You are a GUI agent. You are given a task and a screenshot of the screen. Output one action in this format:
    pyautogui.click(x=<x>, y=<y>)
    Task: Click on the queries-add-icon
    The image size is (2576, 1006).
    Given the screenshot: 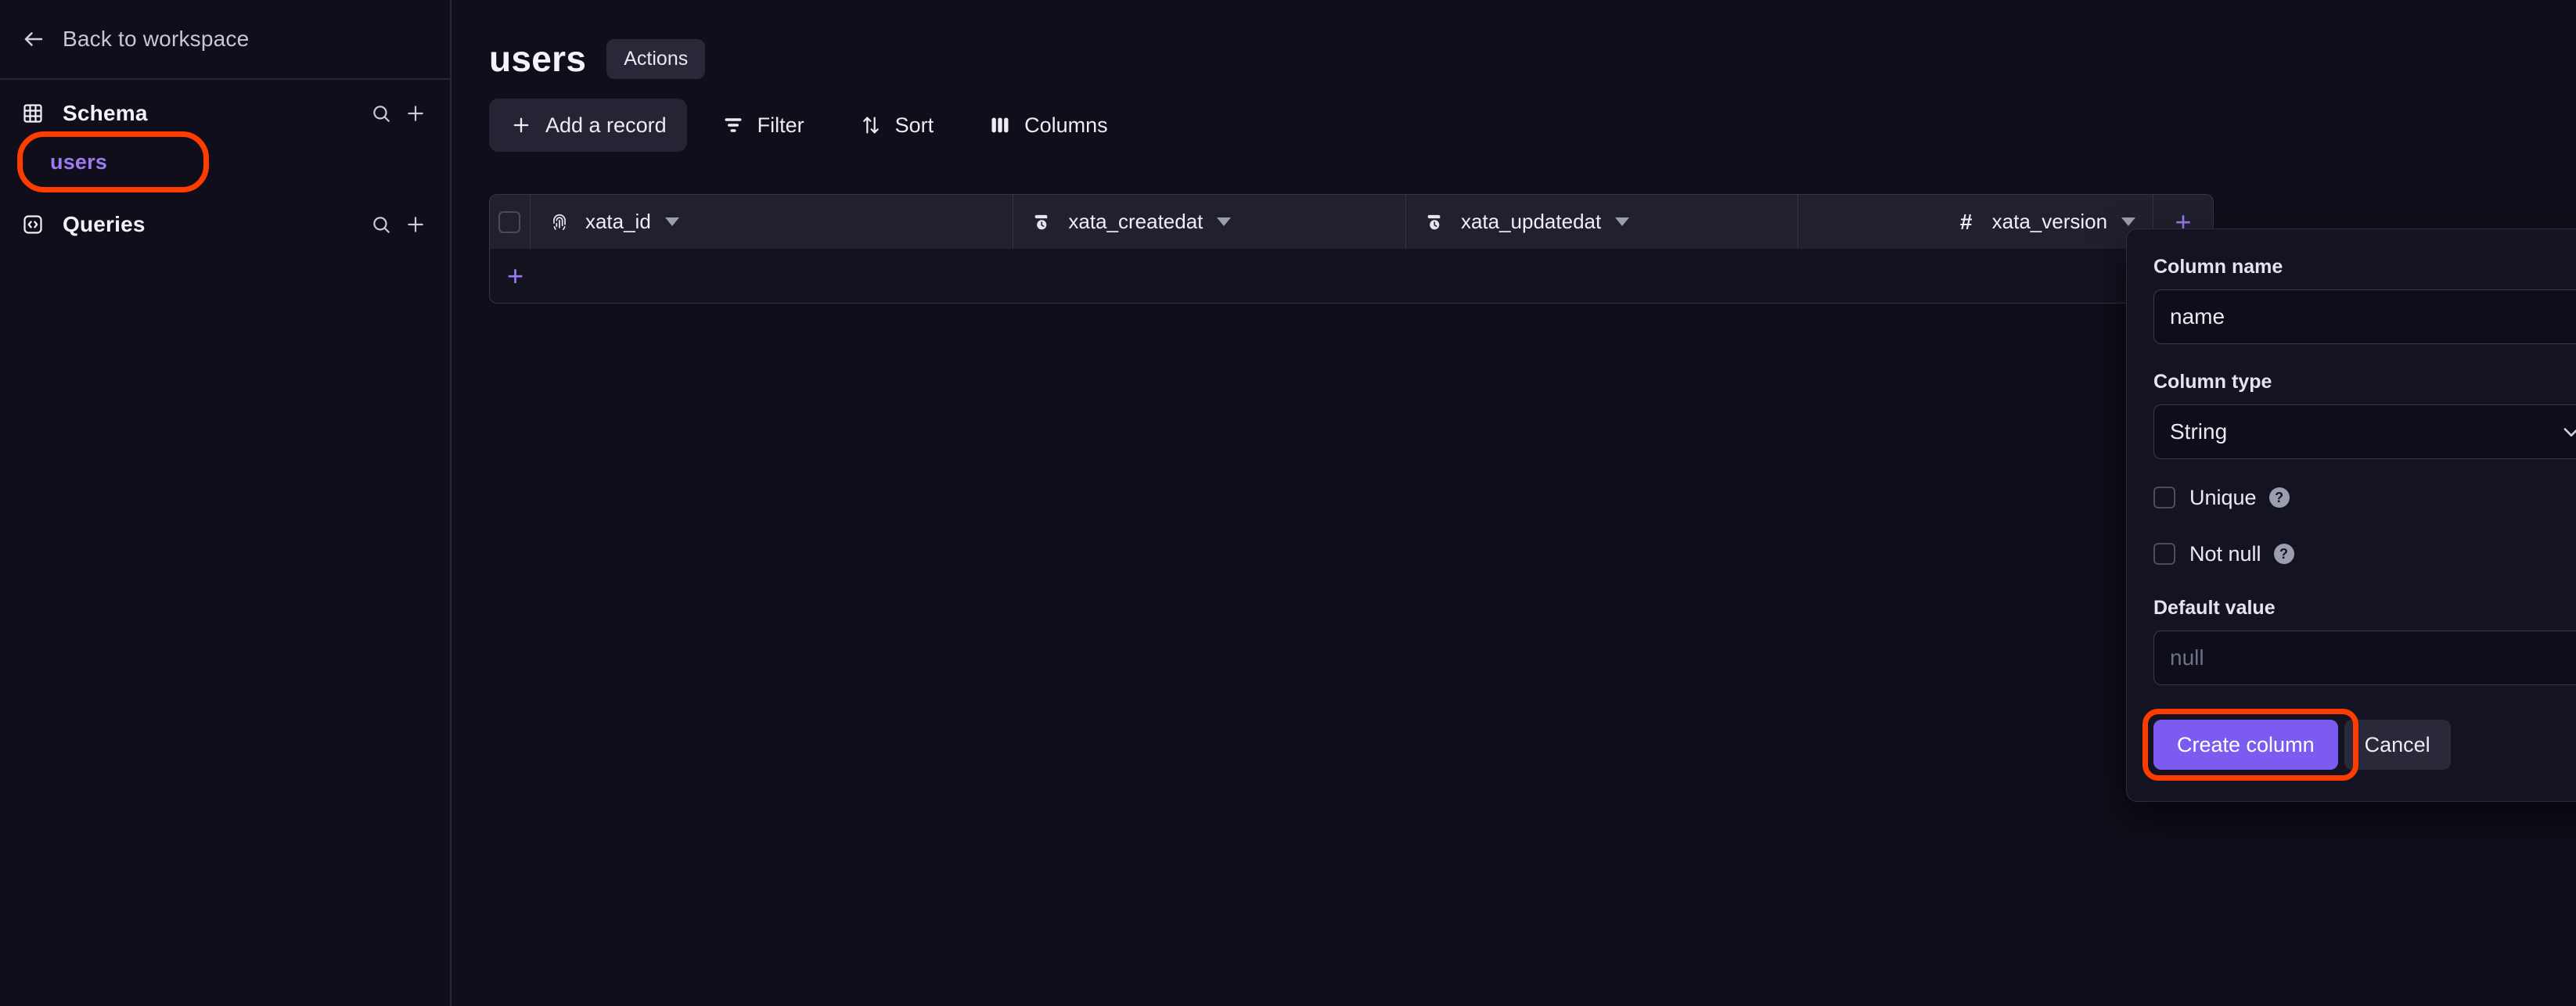 What is the action you would take?
    pyautogui.click(x=415, y=224)
    